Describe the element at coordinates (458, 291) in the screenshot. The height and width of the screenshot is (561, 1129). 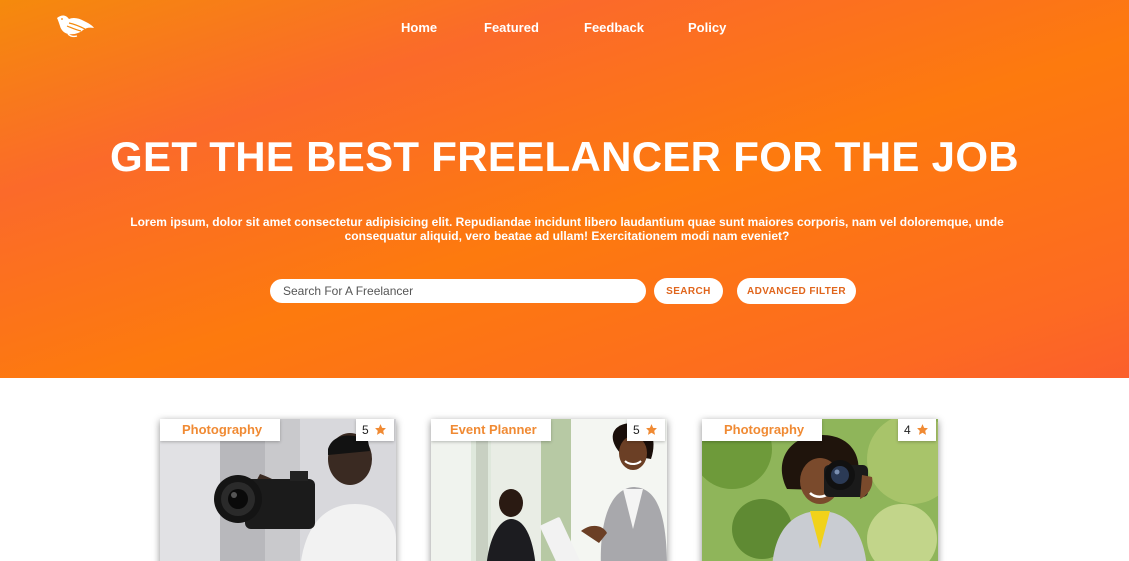
I see `freelancer-search-input` at that location.